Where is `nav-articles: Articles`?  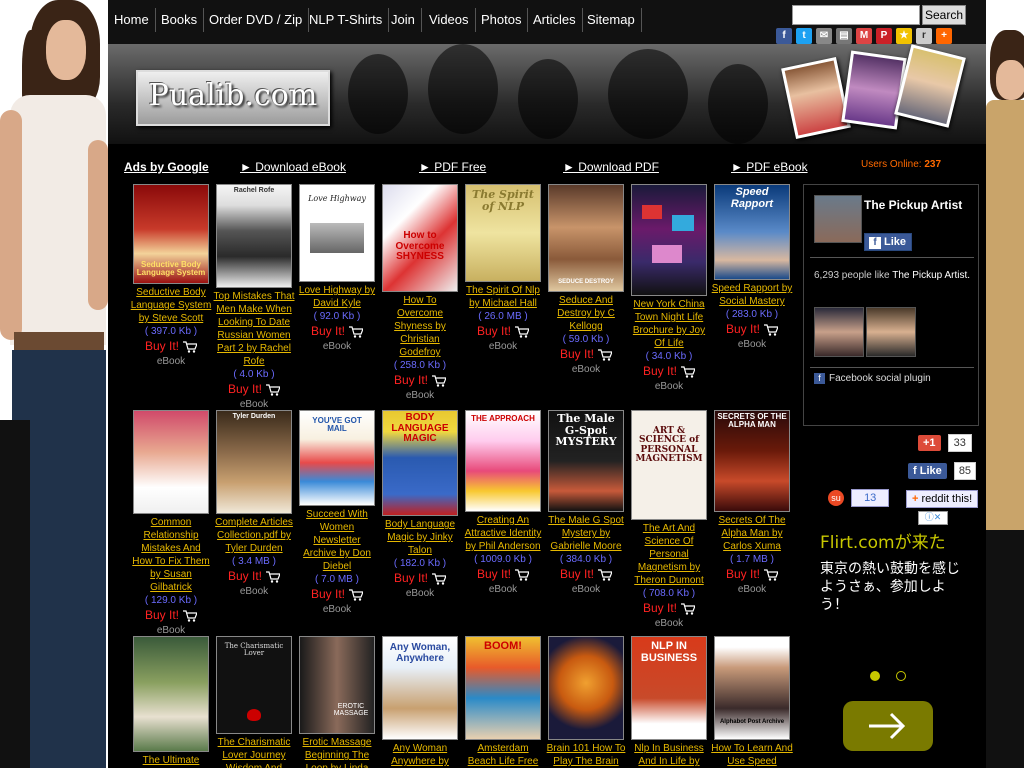
nav-articles: Articles is located at coordinates (555, 20).